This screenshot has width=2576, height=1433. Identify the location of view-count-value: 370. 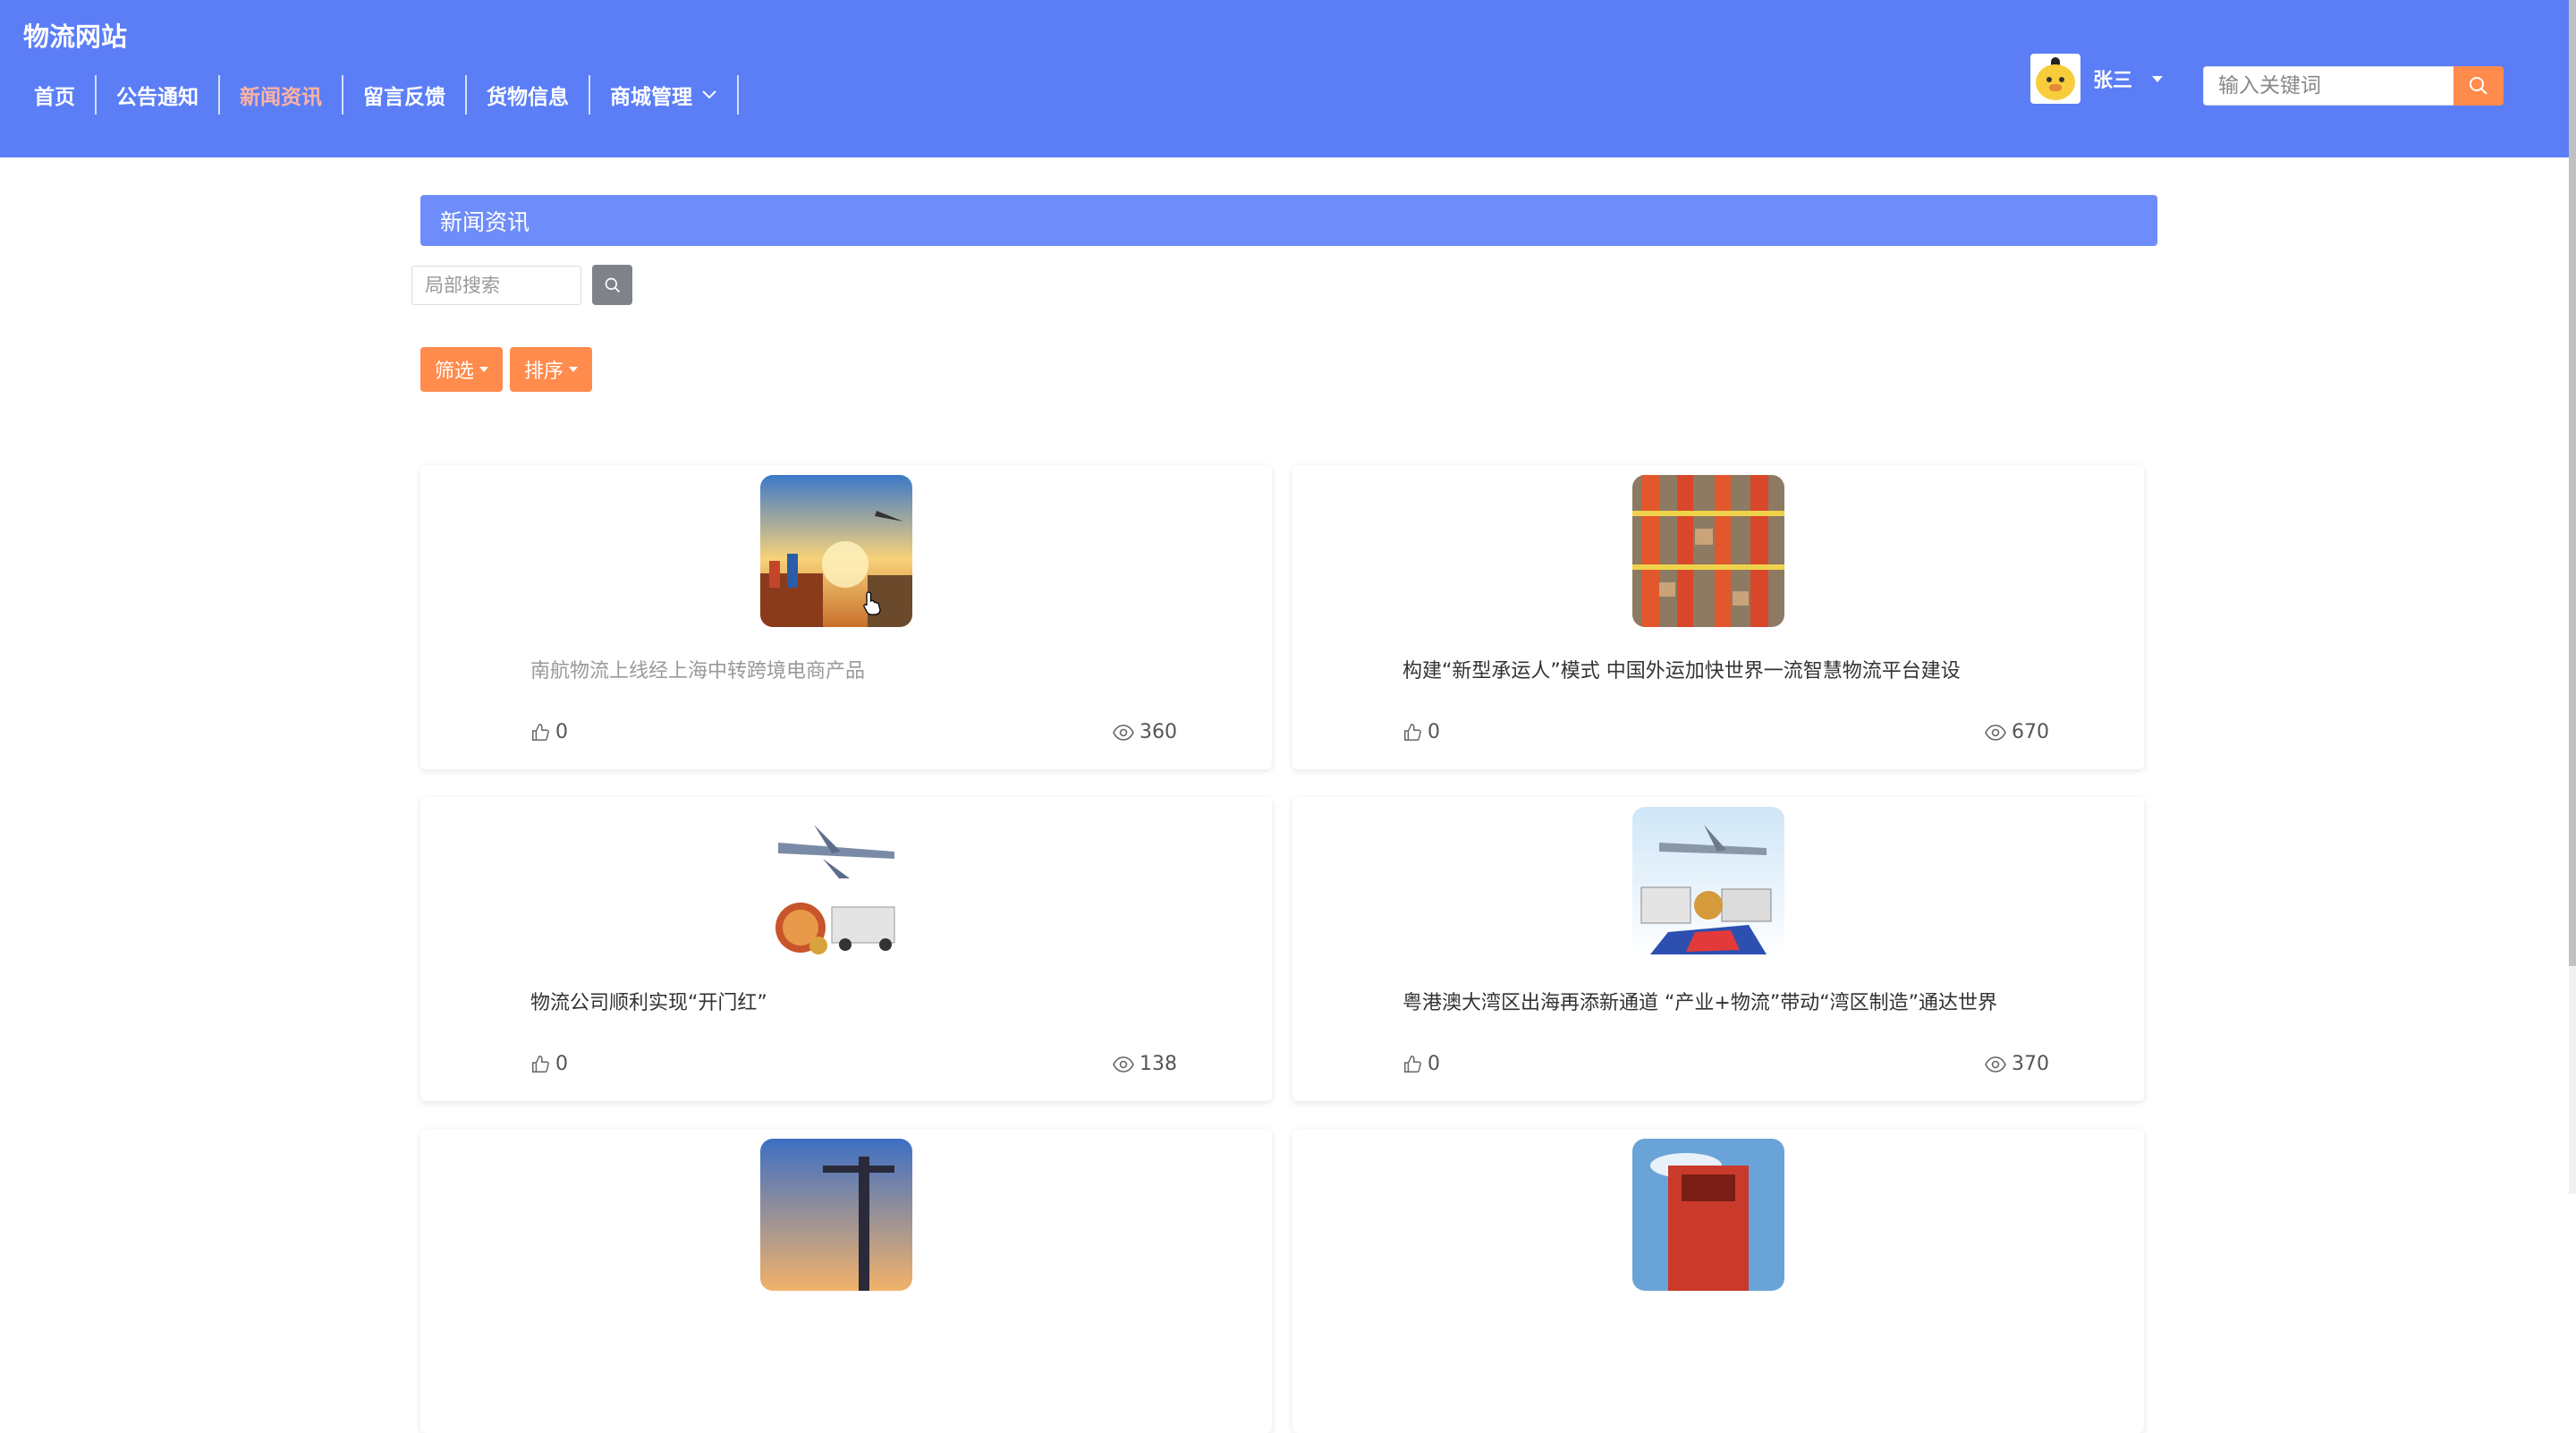
(2030, 1064).